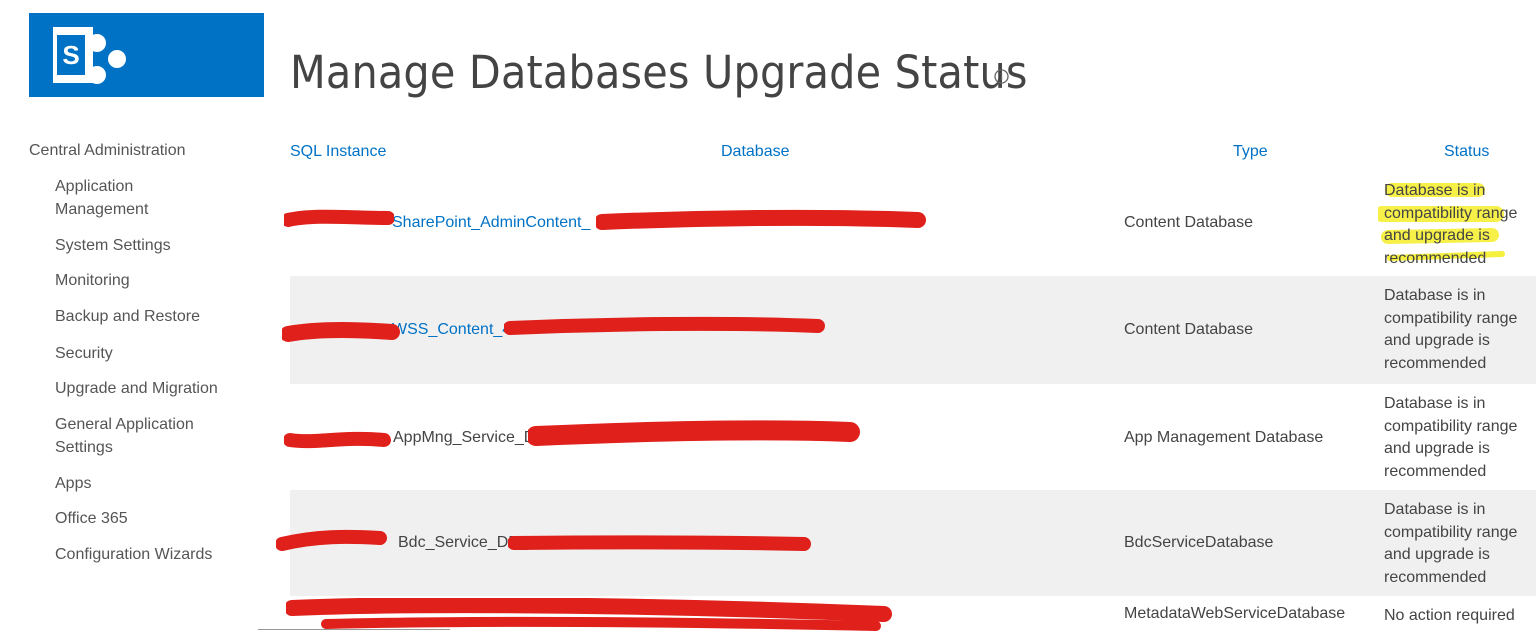 The image size is (1536, 631). I want to click on nav-item-backup-and-restore: Backup and Restore, so click(150, 316).